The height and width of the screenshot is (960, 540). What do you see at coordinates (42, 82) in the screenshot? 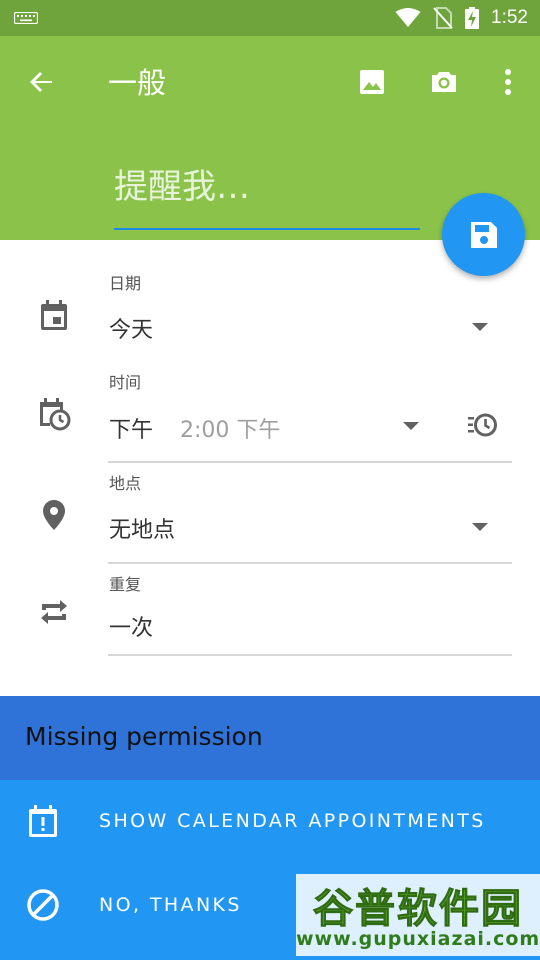
I see `back-arrow-icon` at bounding box center [42, 82].